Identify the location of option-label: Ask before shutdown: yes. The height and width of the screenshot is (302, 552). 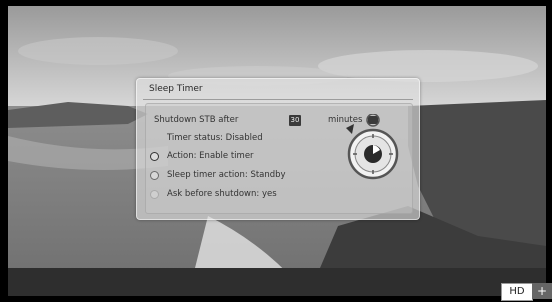
(222, 194).